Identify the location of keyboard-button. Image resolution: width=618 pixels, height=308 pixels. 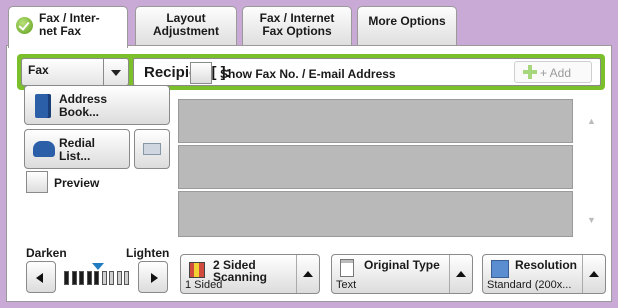
(152, 149).